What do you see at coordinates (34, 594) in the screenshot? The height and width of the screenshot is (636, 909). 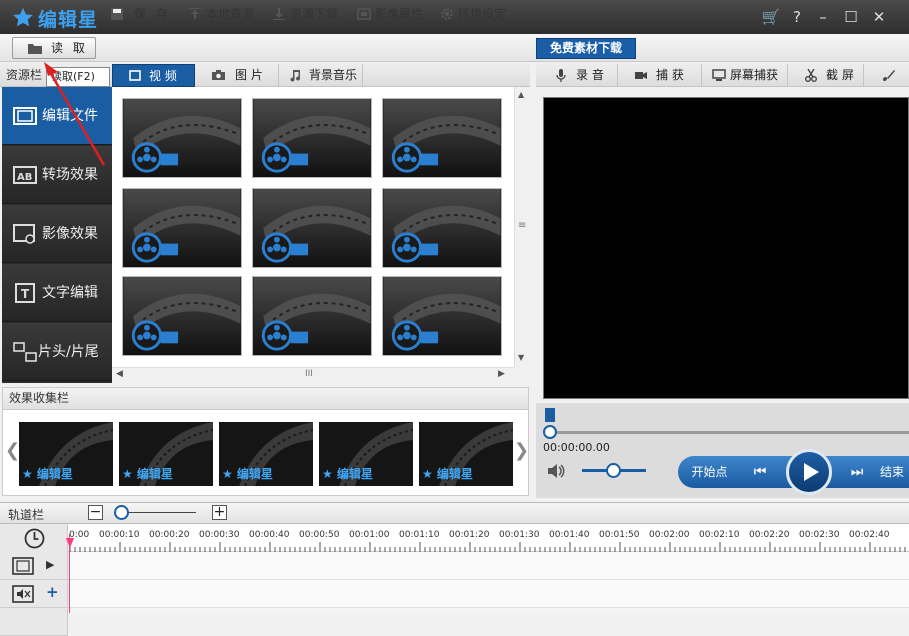 I see `audio-track-header: +` at bounding box center [34, 594].